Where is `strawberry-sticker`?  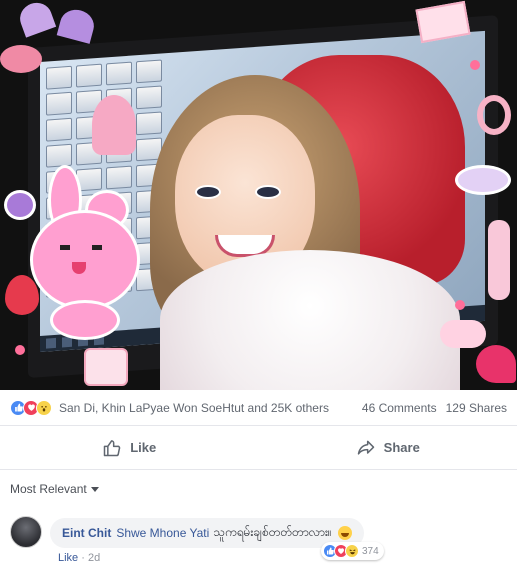
strawberry-sticker is located at coordinates (22, 295).